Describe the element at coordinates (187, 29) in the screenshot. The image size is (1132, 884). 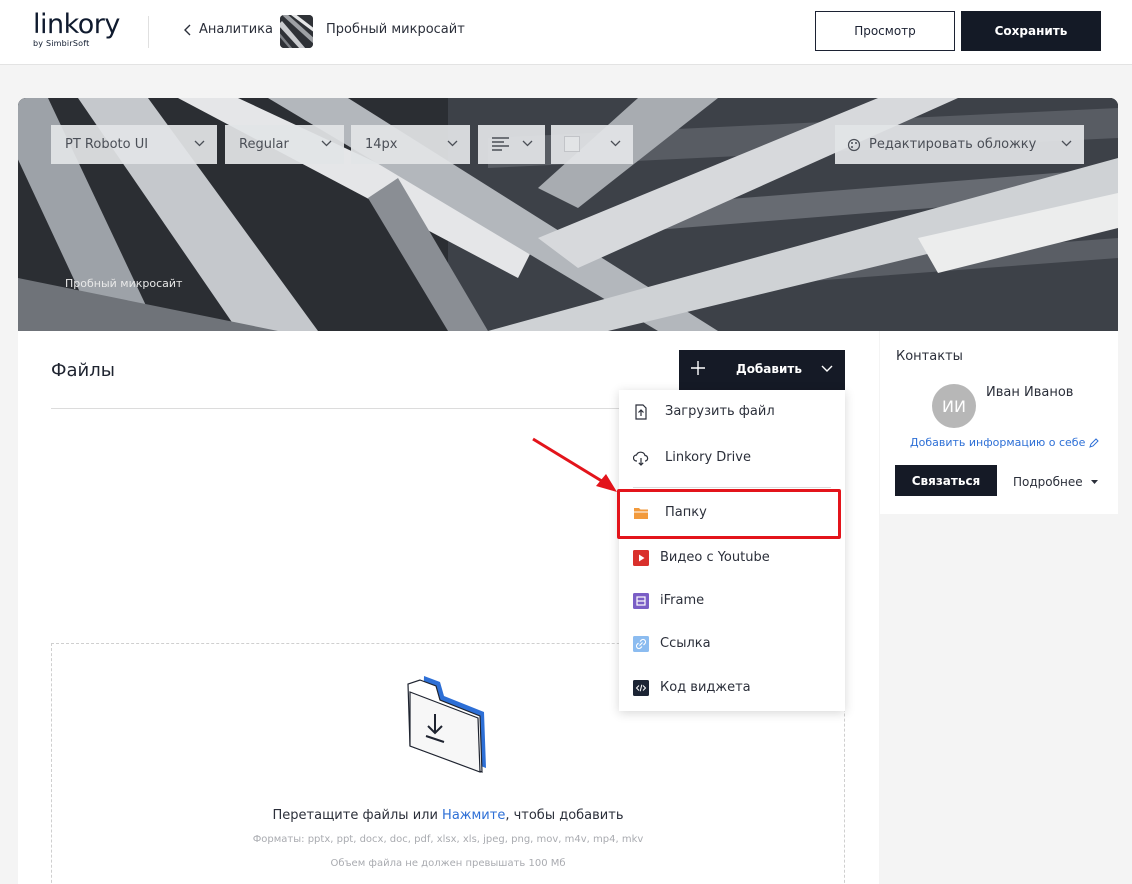
I see `chevron-left-icon` at that location.